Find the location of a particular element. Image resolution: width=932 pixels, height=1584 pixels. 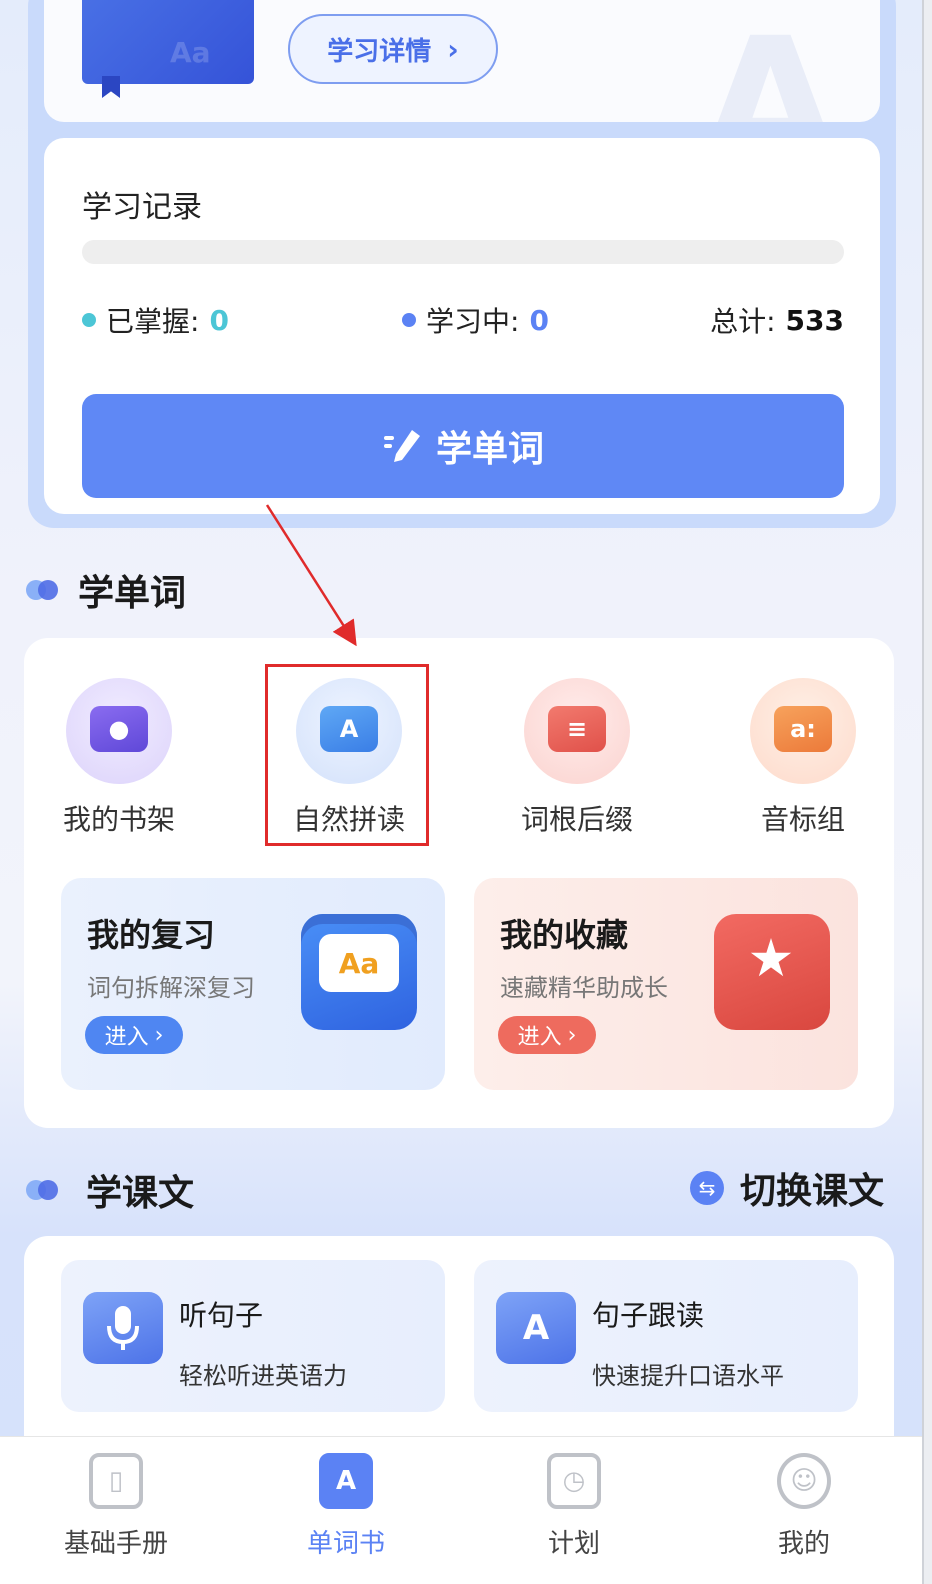

record-title: 学习记录 is located at coordinates (142, 207).